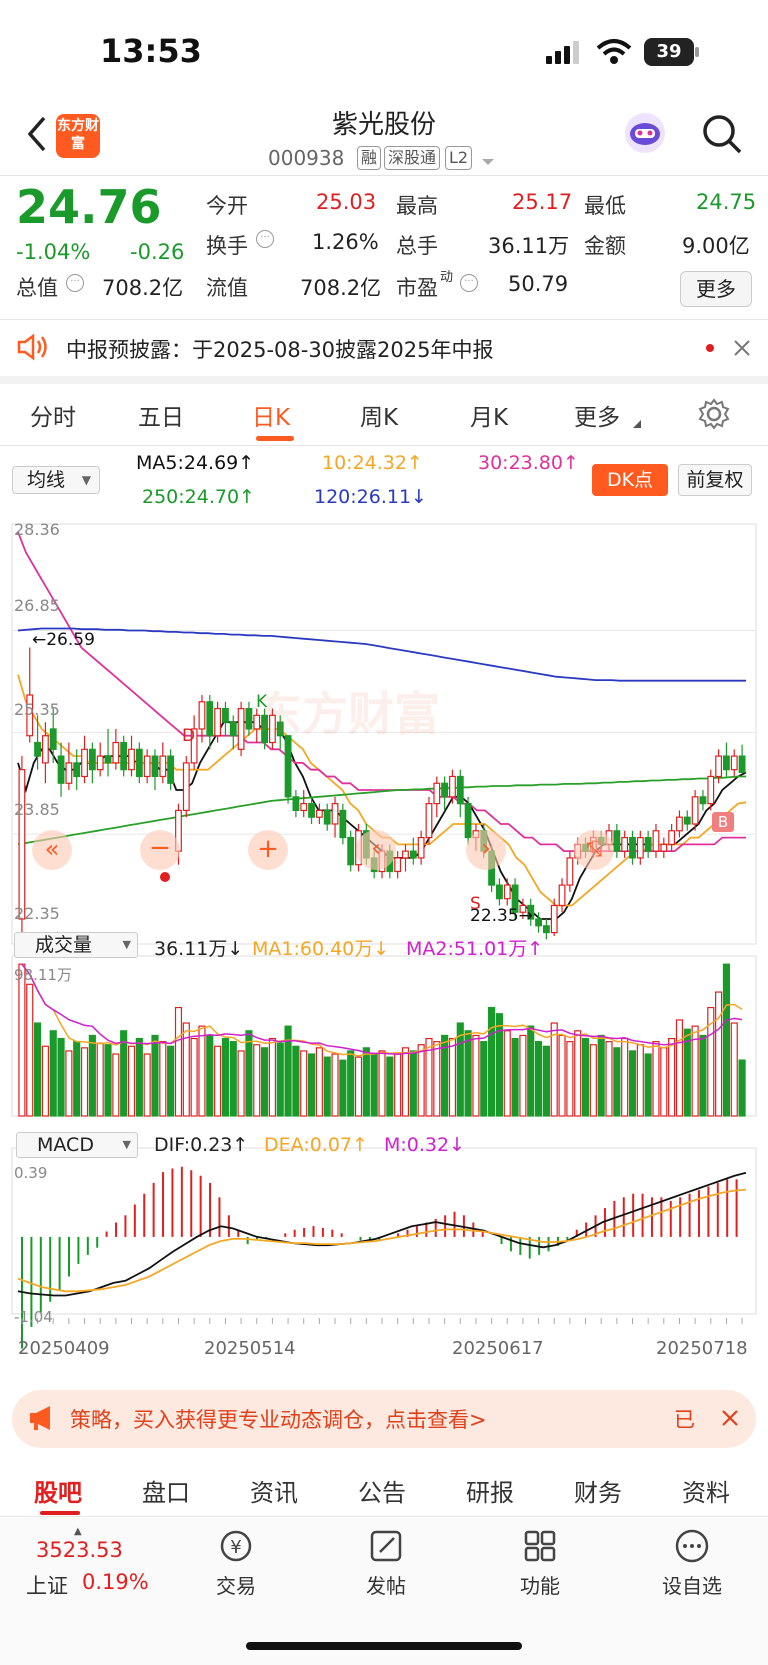 The height and width of the screenshot is (1665, 768). What do you see at coordinates (716, 289) in the screenshot?
I see `more-button: 更多` at bounding box center [716, 289].